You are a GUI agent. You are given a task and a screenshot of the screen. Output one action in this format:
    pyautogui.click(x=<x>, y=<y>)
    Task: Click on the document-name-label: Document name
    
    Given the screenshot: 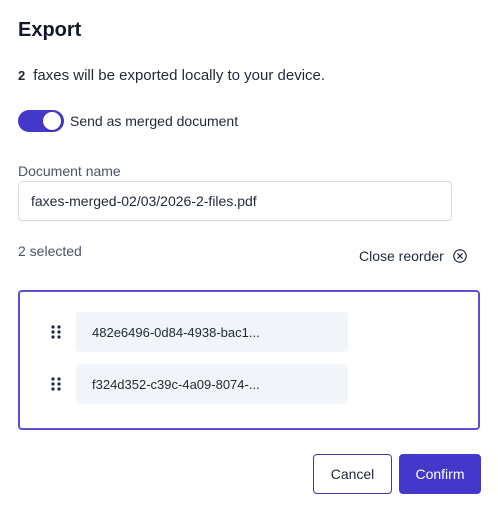 What is the action you would take?
    pyautogui.click(x=69, y=171)
    